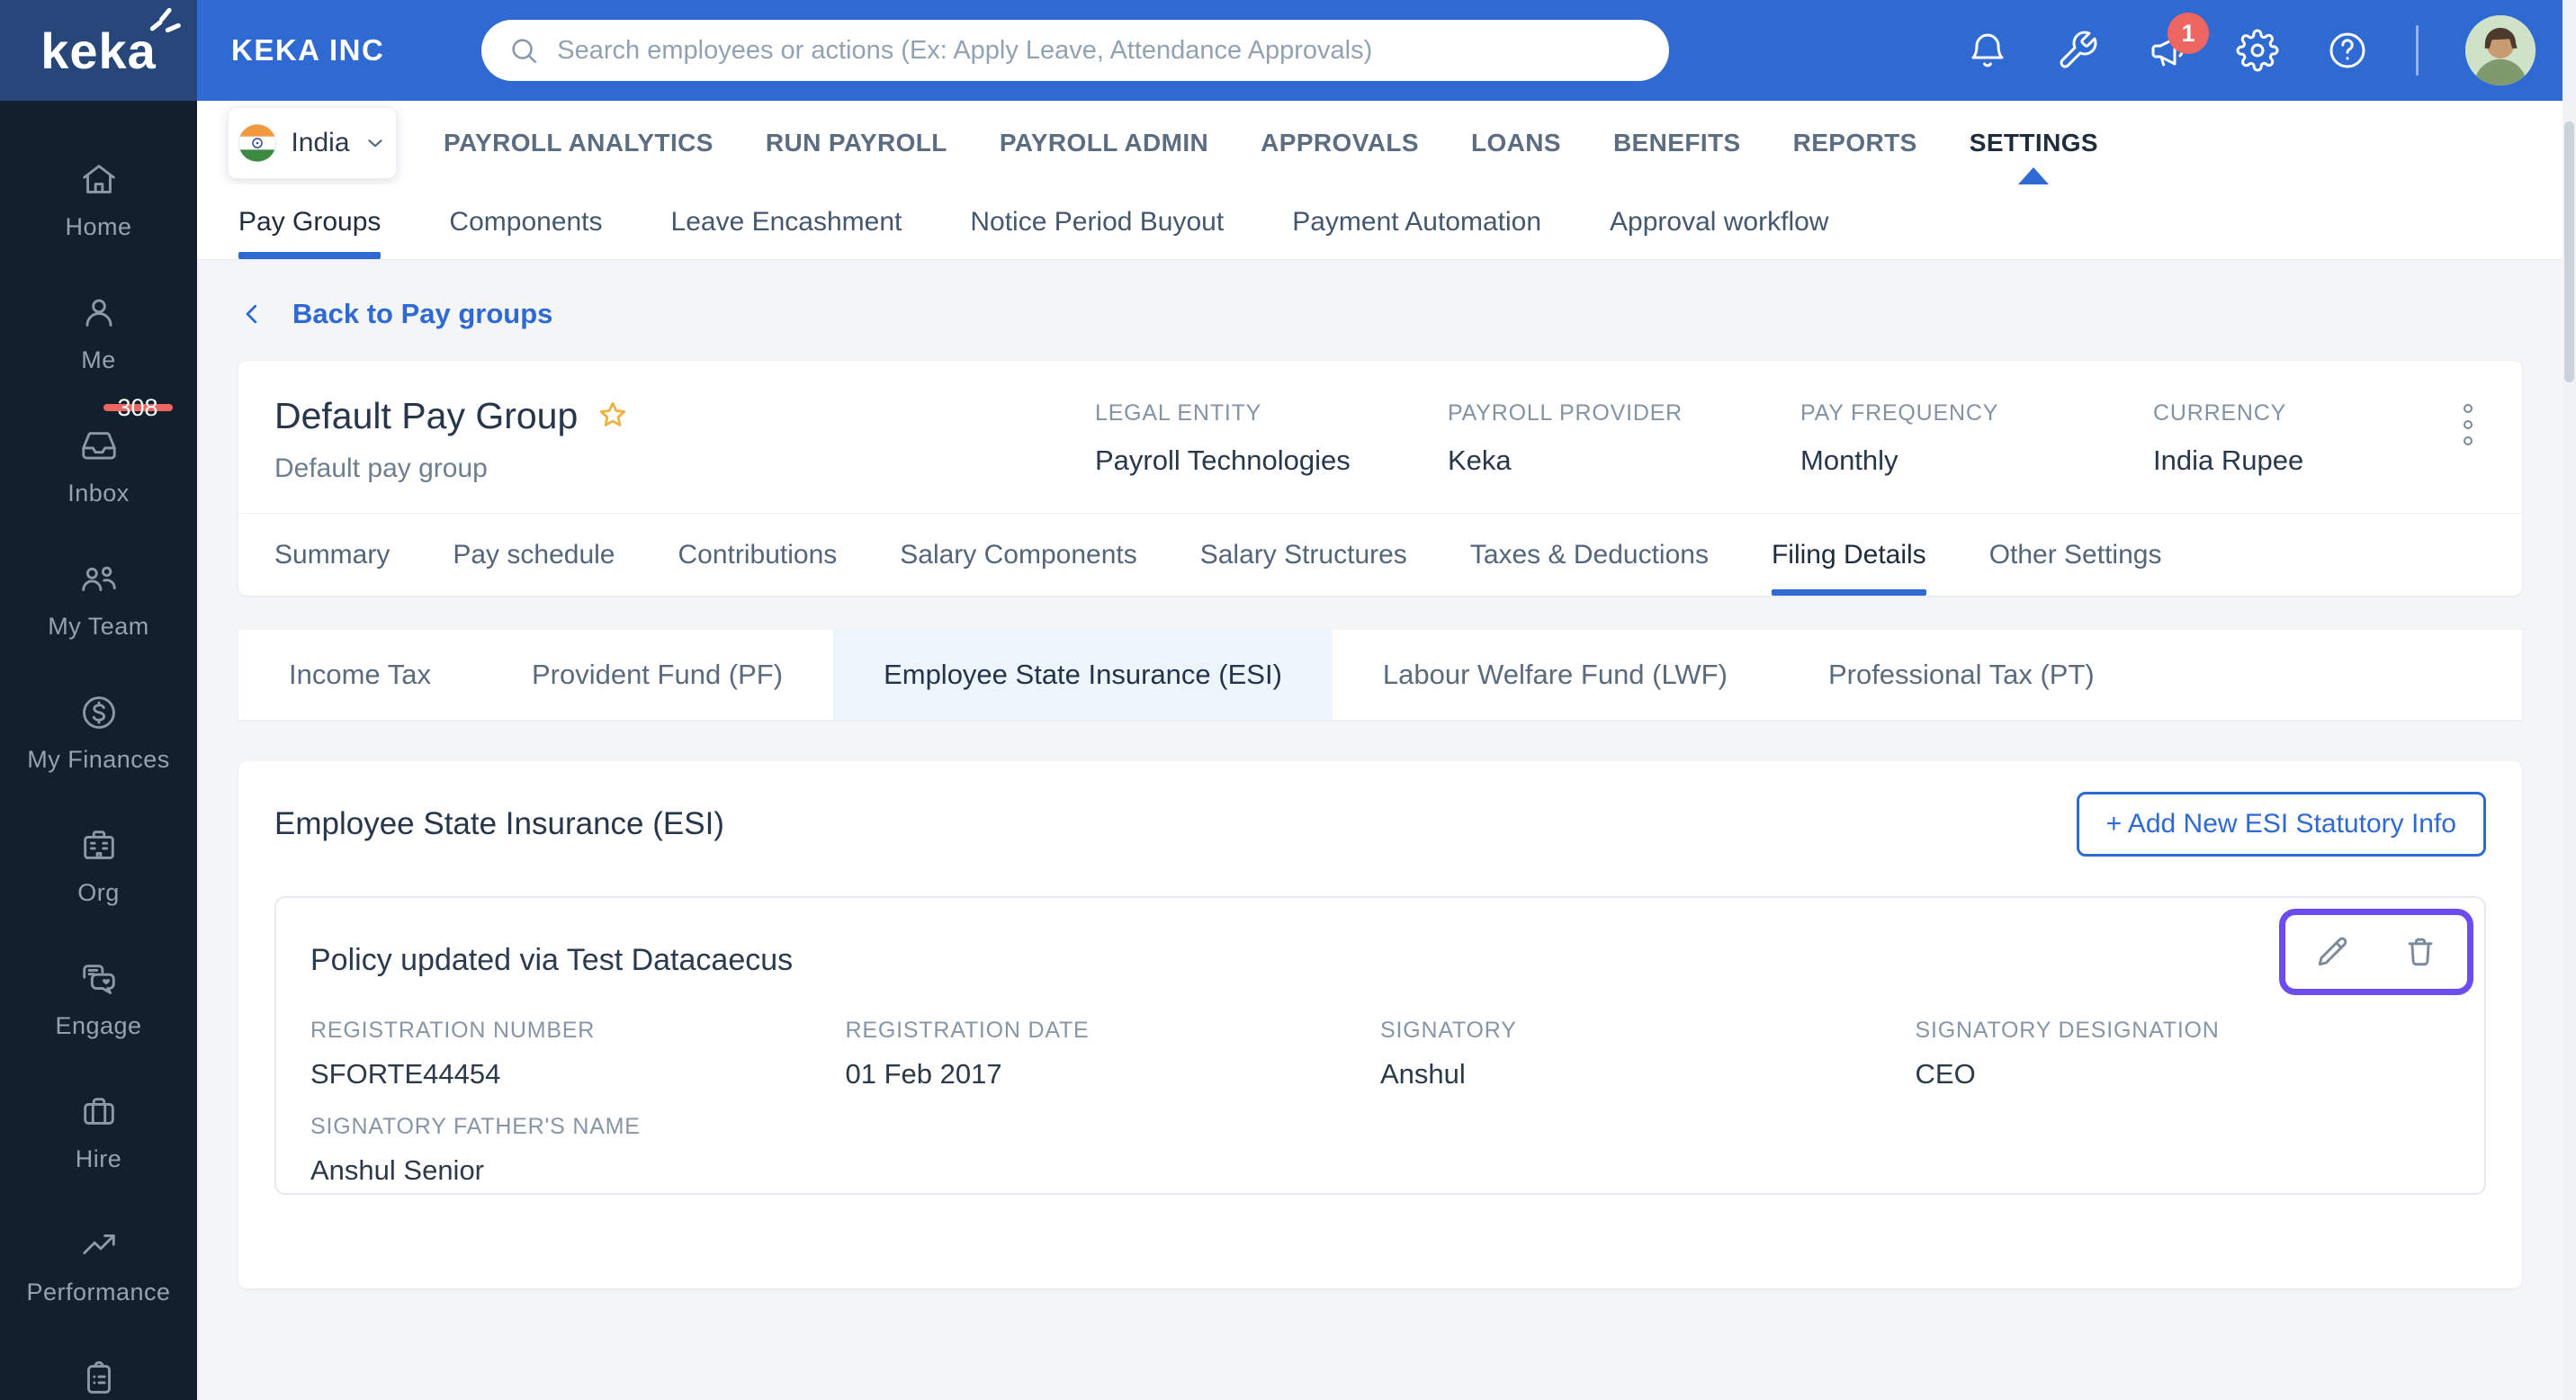 The image size is (2576, 1400). What do you see at coordinates (2178, 42) in the screenshot?
I see `announcements-icon: 1` at bounding box center [2178, 42].